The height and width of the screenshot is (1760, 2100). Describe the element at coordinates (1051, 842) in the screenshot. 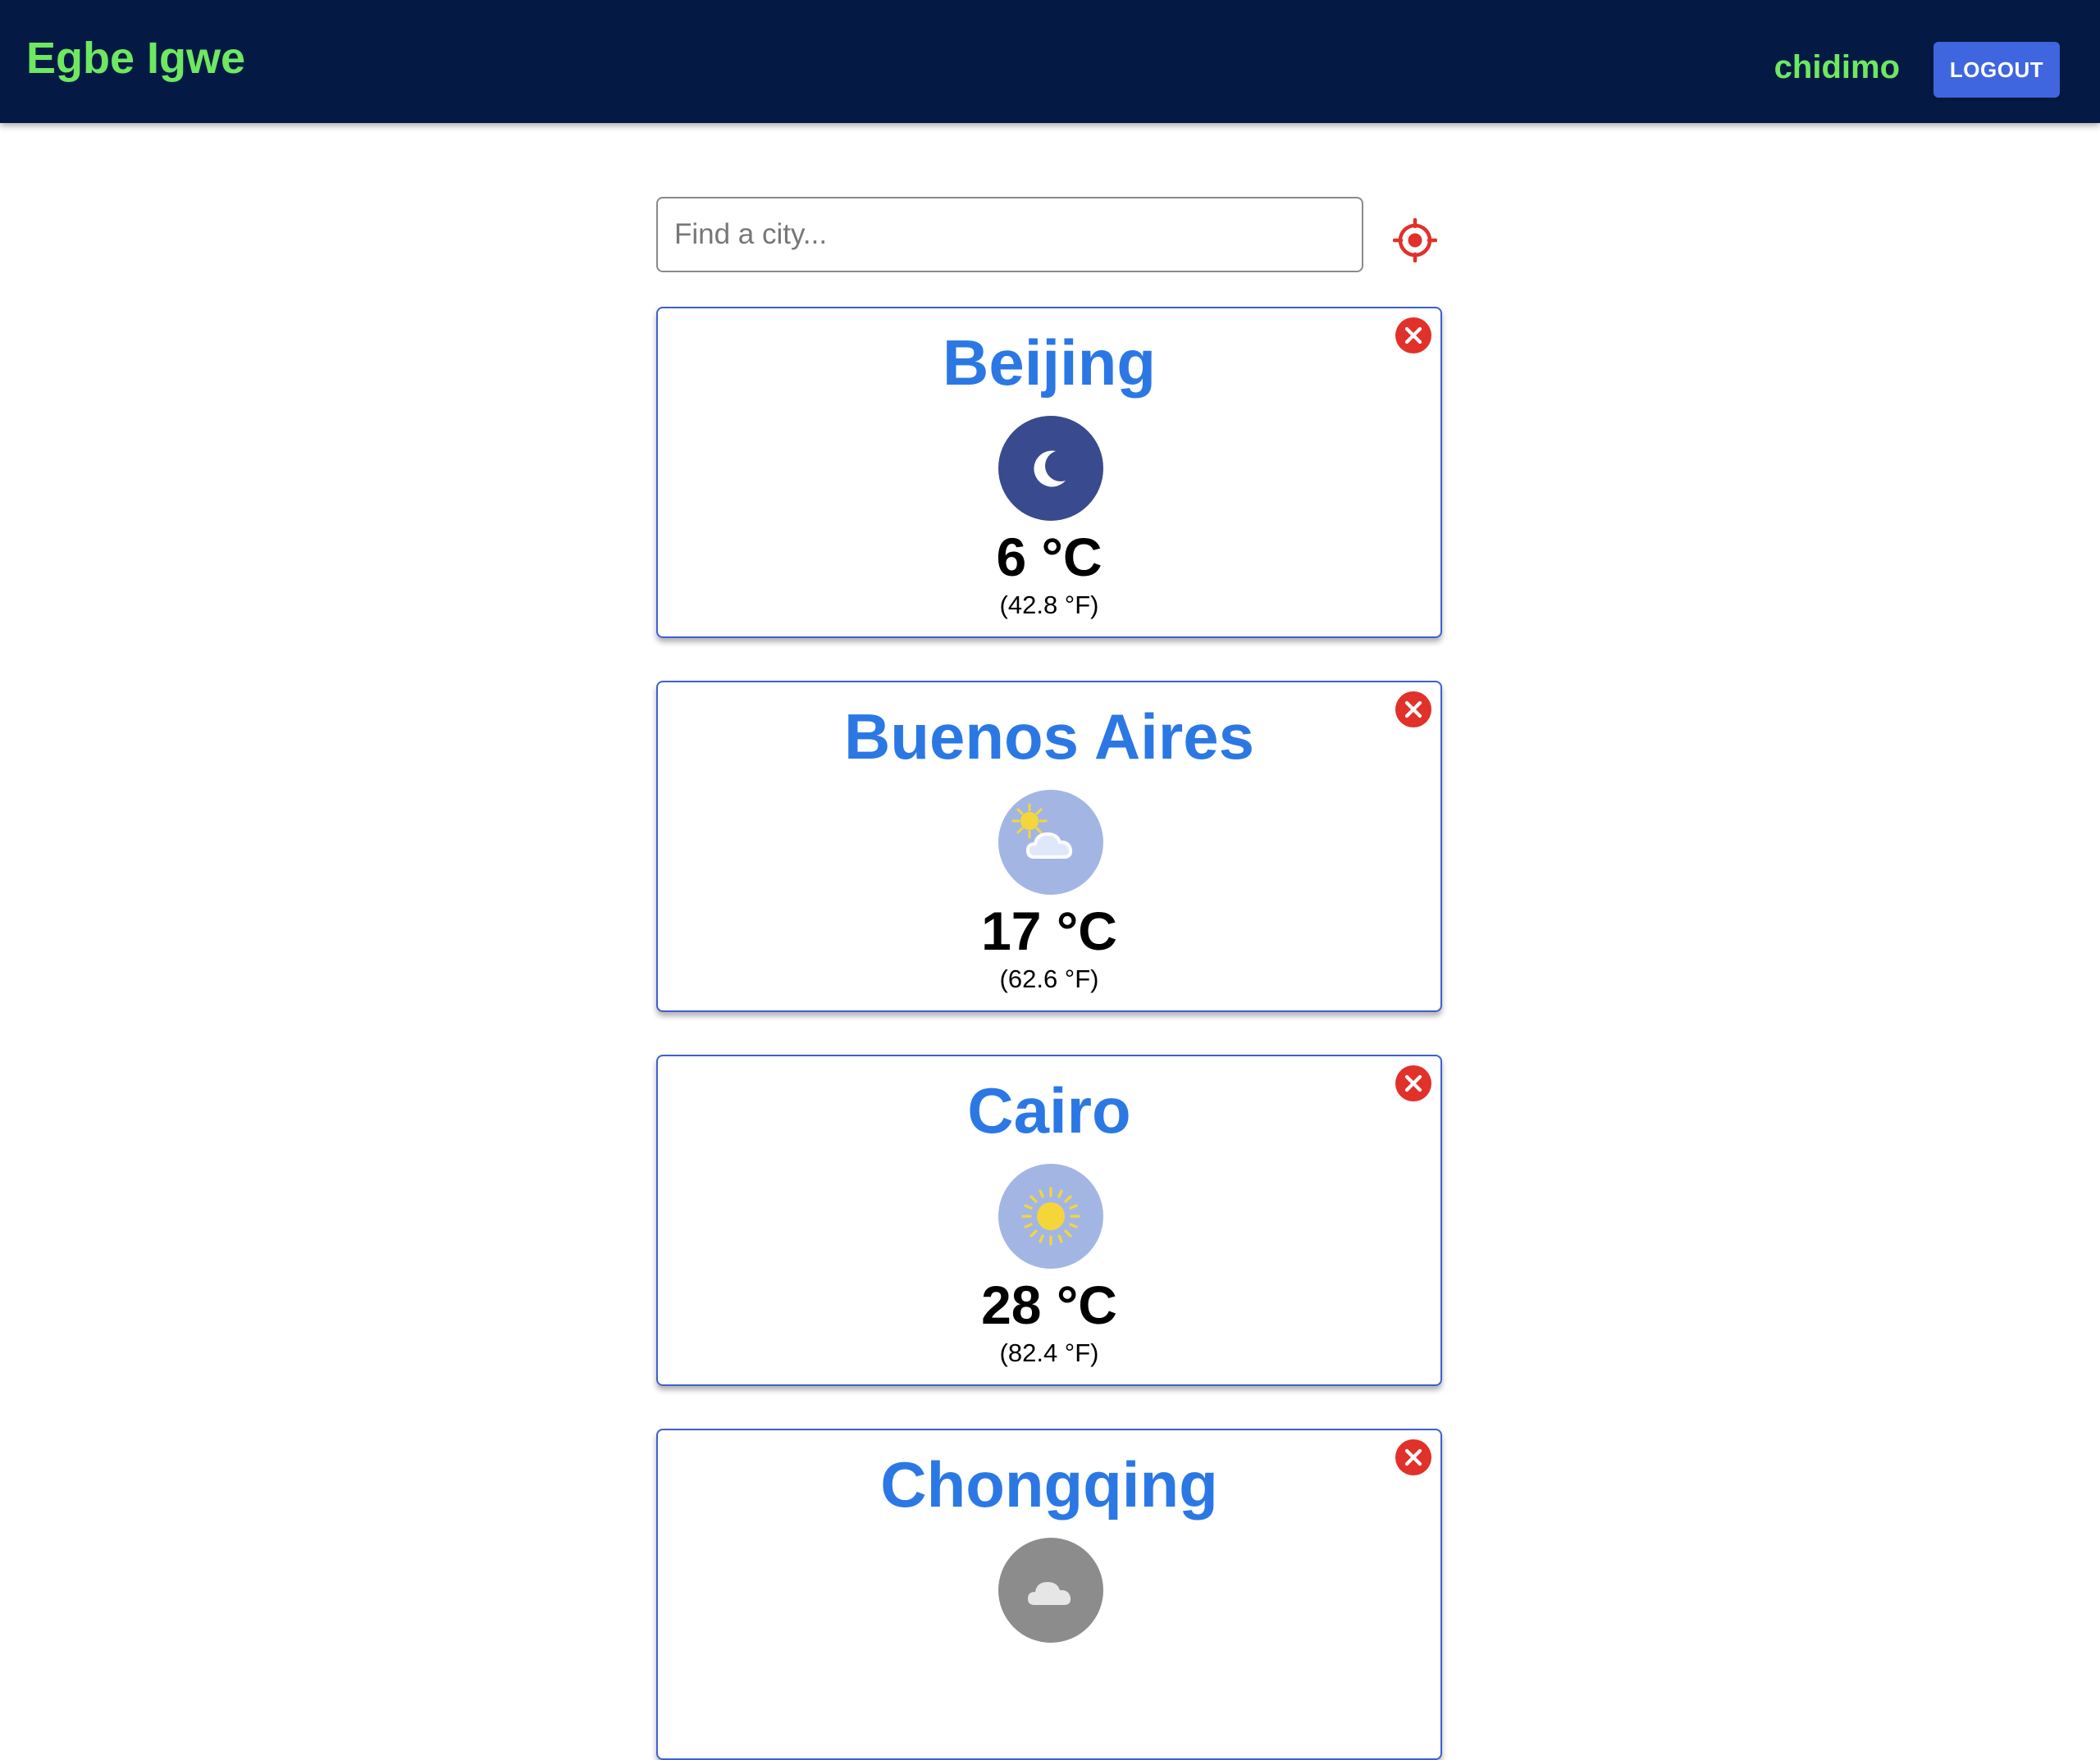

I see `partly-cloudy-icon` at that location.